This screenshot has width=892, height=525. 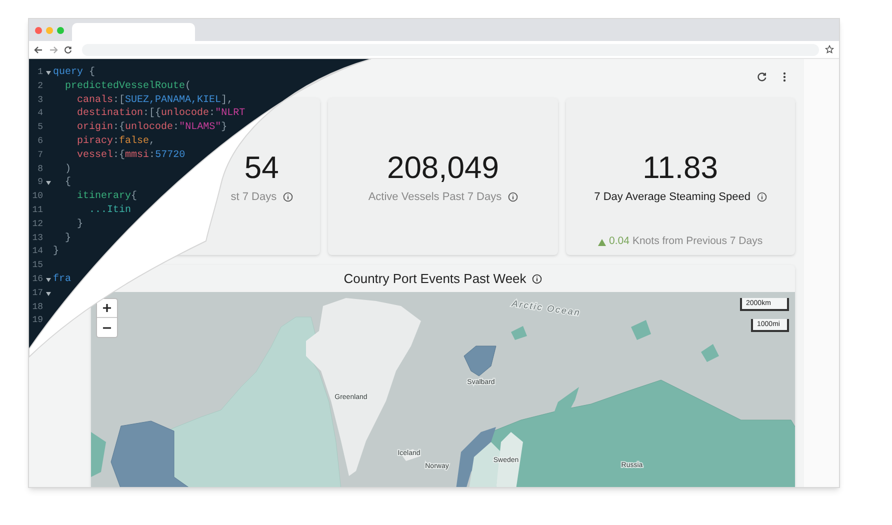 What do you see at coordinates (161, 114) in the screenshot?
I see `code-line: destination:[{unlocode:"NLRT` at bounding box center [161, 114].